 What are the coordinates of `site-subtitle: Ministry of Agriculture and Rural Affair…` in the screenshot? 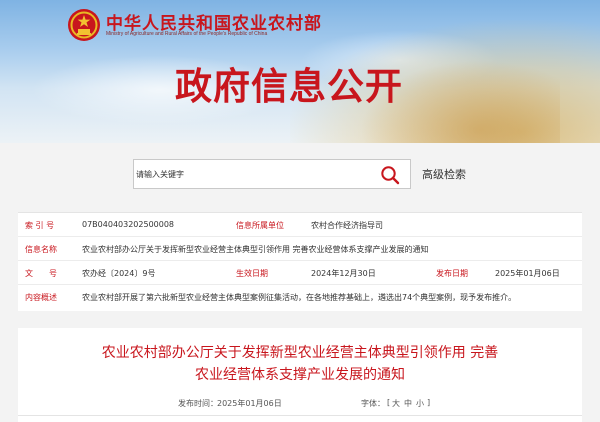 It's located at (187, 34).